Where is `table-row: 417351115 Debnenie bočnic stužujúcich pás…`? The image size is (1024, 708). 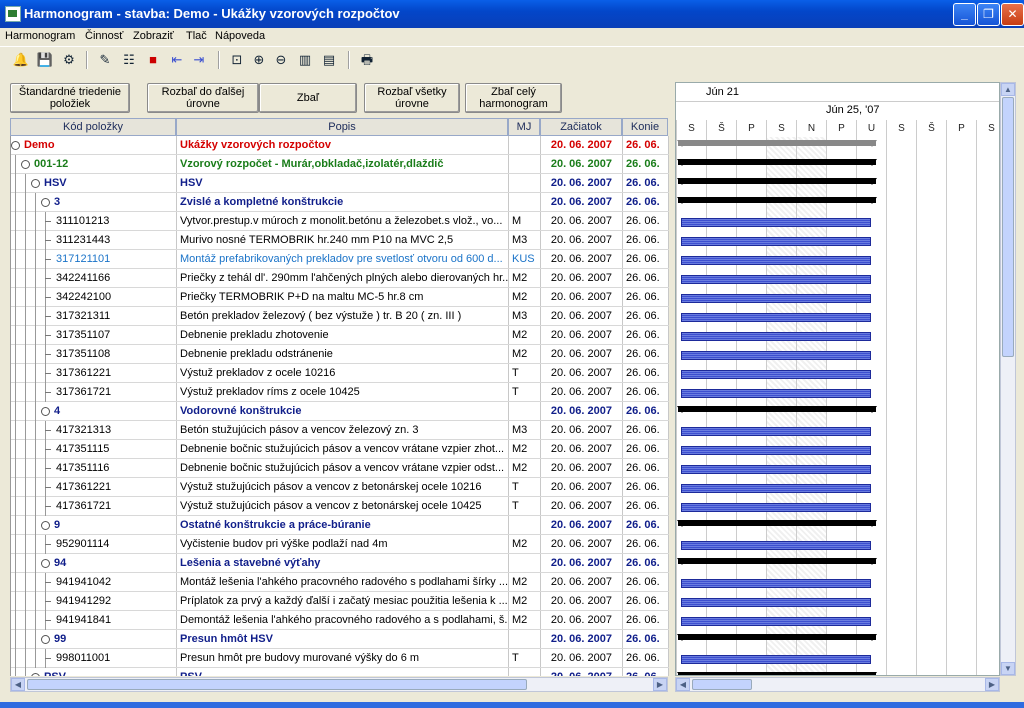 table-row: 417351115 Debnenie bočnic stužujúcich pás… is located at coordinates (340, 449).